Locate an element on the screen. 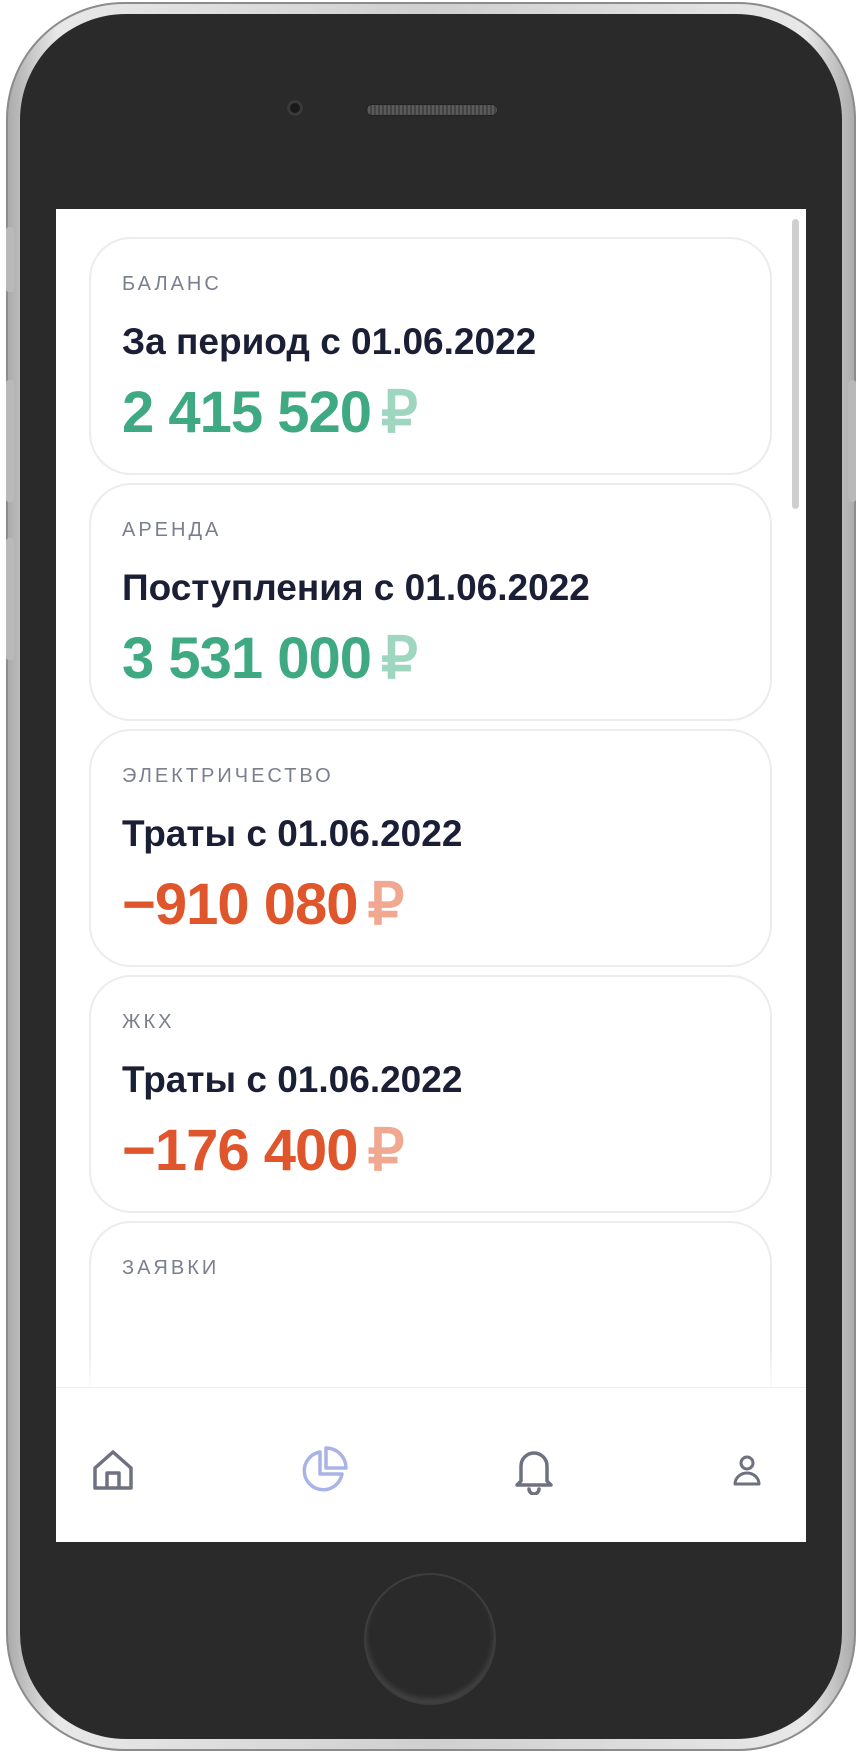 Image resolution: width=862 pixels, height=1753 pixels. home-button is located at coordinates (430, 1639).